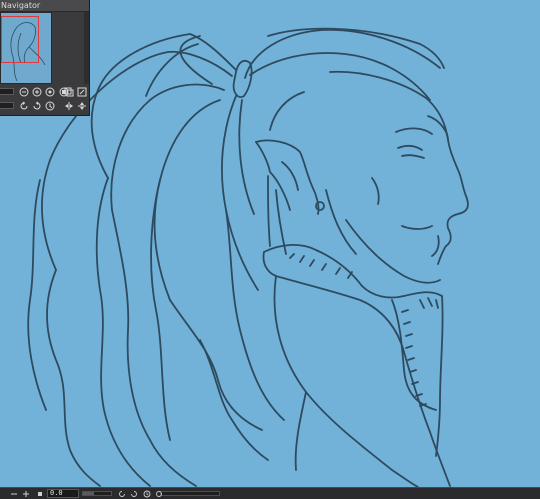  I want to click on navigator-title: Navigator, so click(44, 6).